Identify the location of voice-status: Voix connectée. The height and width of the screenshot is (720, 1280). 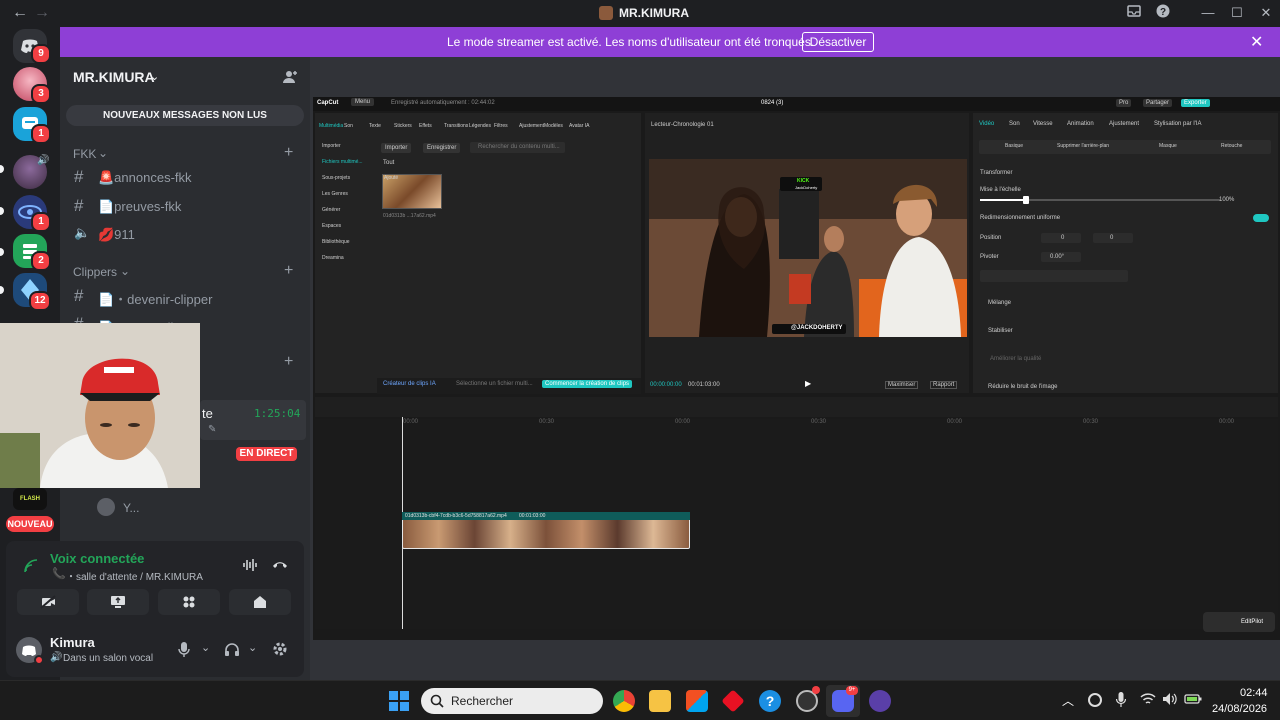
(97, 558).